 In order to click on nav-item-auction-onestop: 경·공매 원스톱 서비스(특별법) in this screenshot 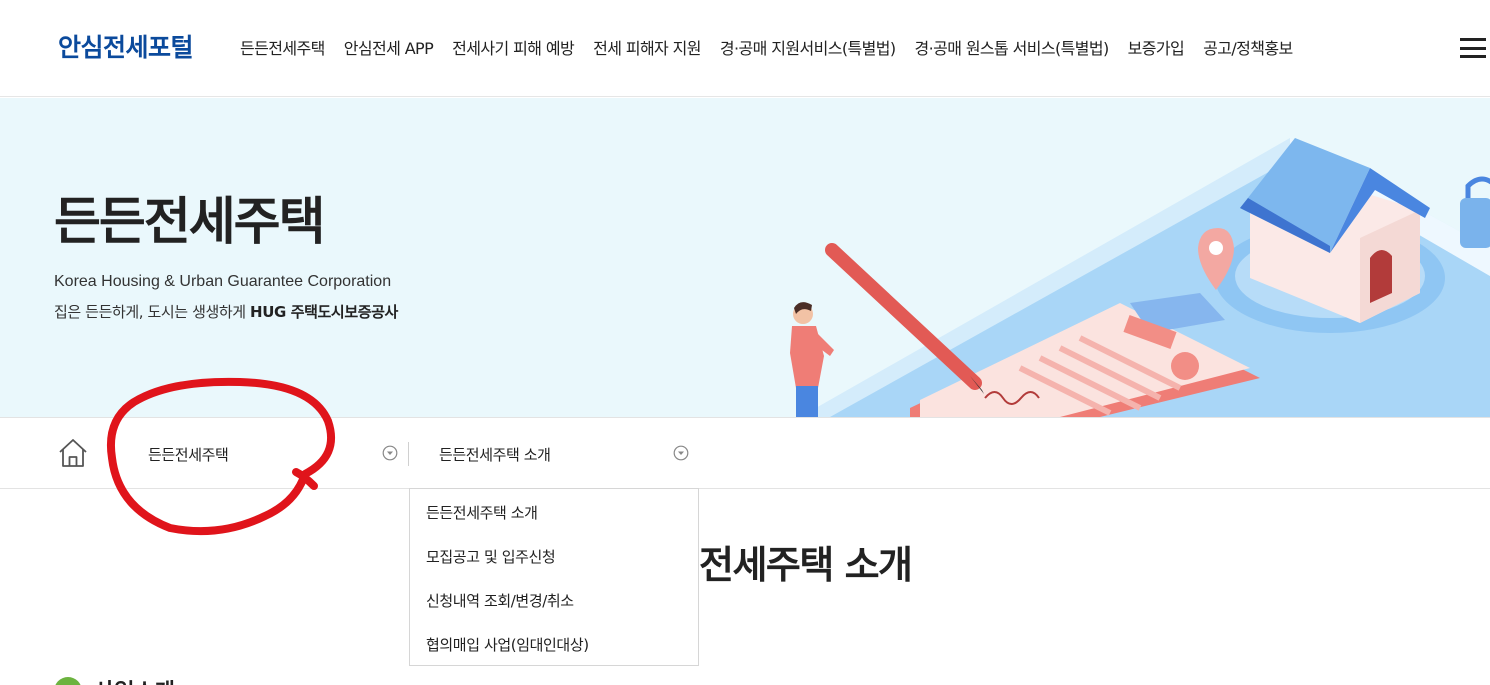, I will do `click(1011, 47)`.